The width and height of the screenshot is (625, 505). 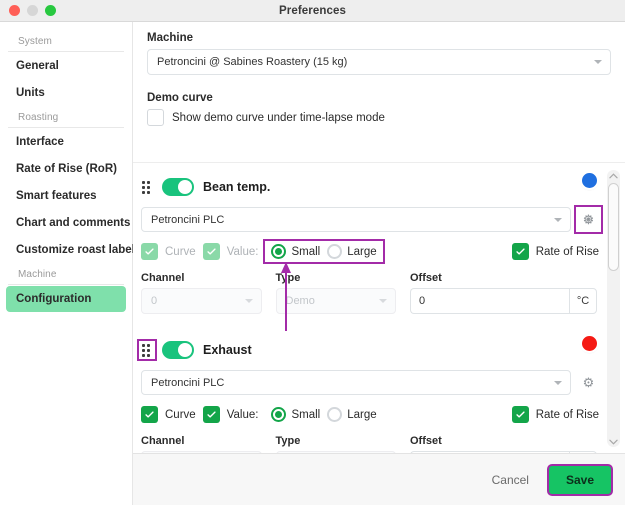 What do you see at coordinates (154, 301) in the screenshot?
I see `bean-temp-channel-value: 0` at bounding box center [154, 301].